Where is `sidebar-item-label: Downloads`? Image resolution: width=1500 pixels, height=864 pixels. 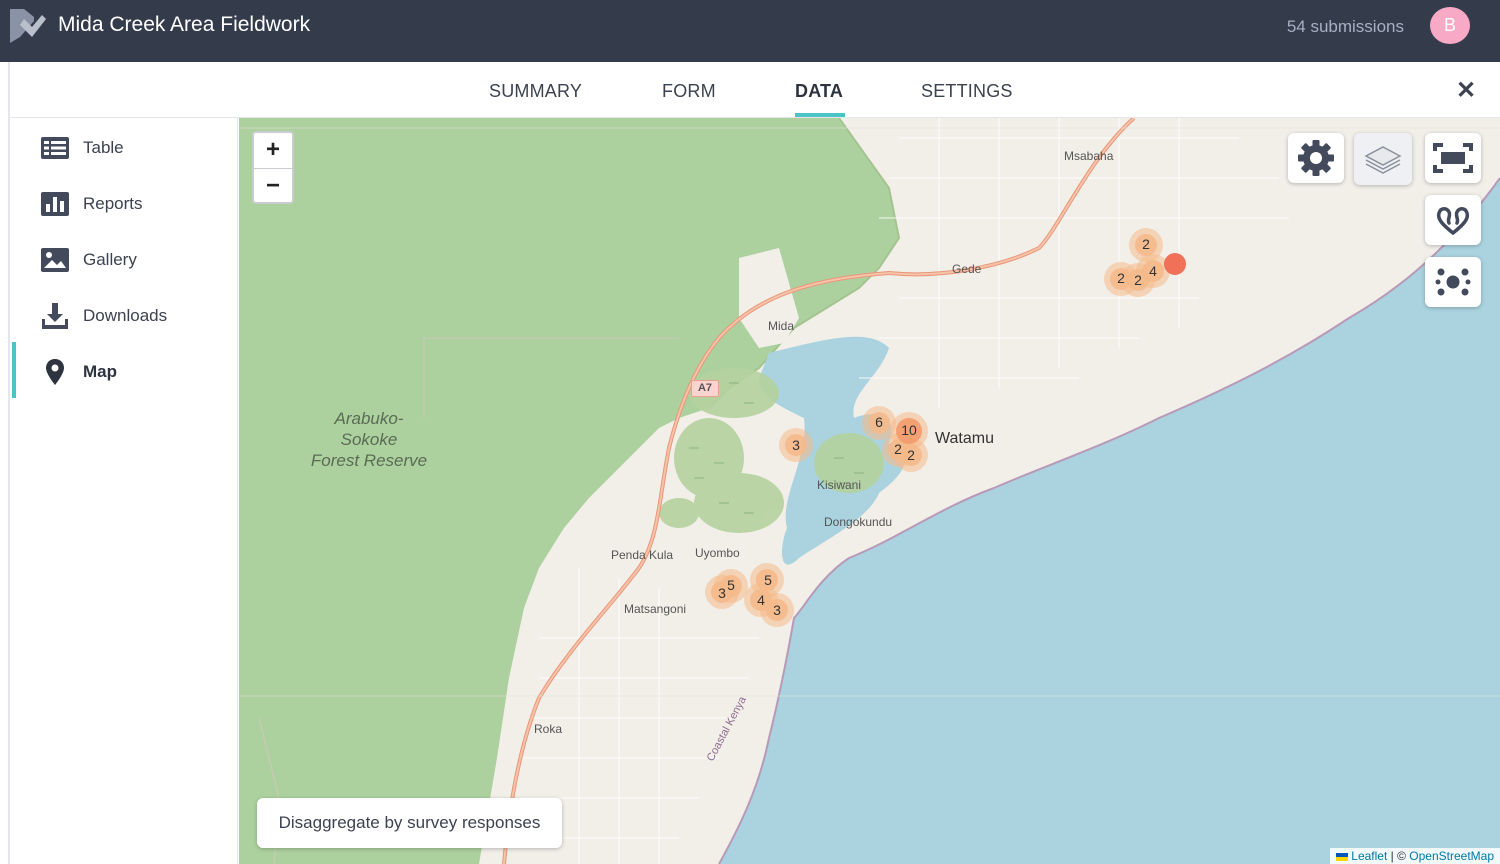 sidebar-item-label: Downloads is located at coordinates (125, 315).